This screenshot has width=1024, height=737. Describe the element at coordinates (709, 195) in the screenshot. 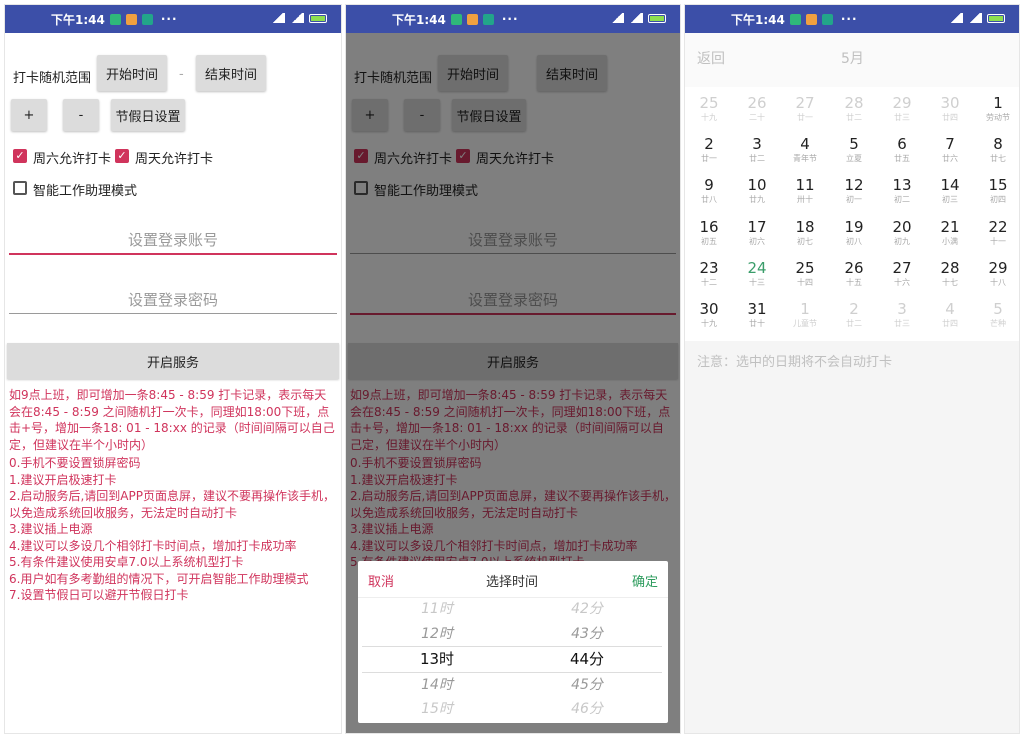

I see `calendar-day: 9 廿八` at that location.